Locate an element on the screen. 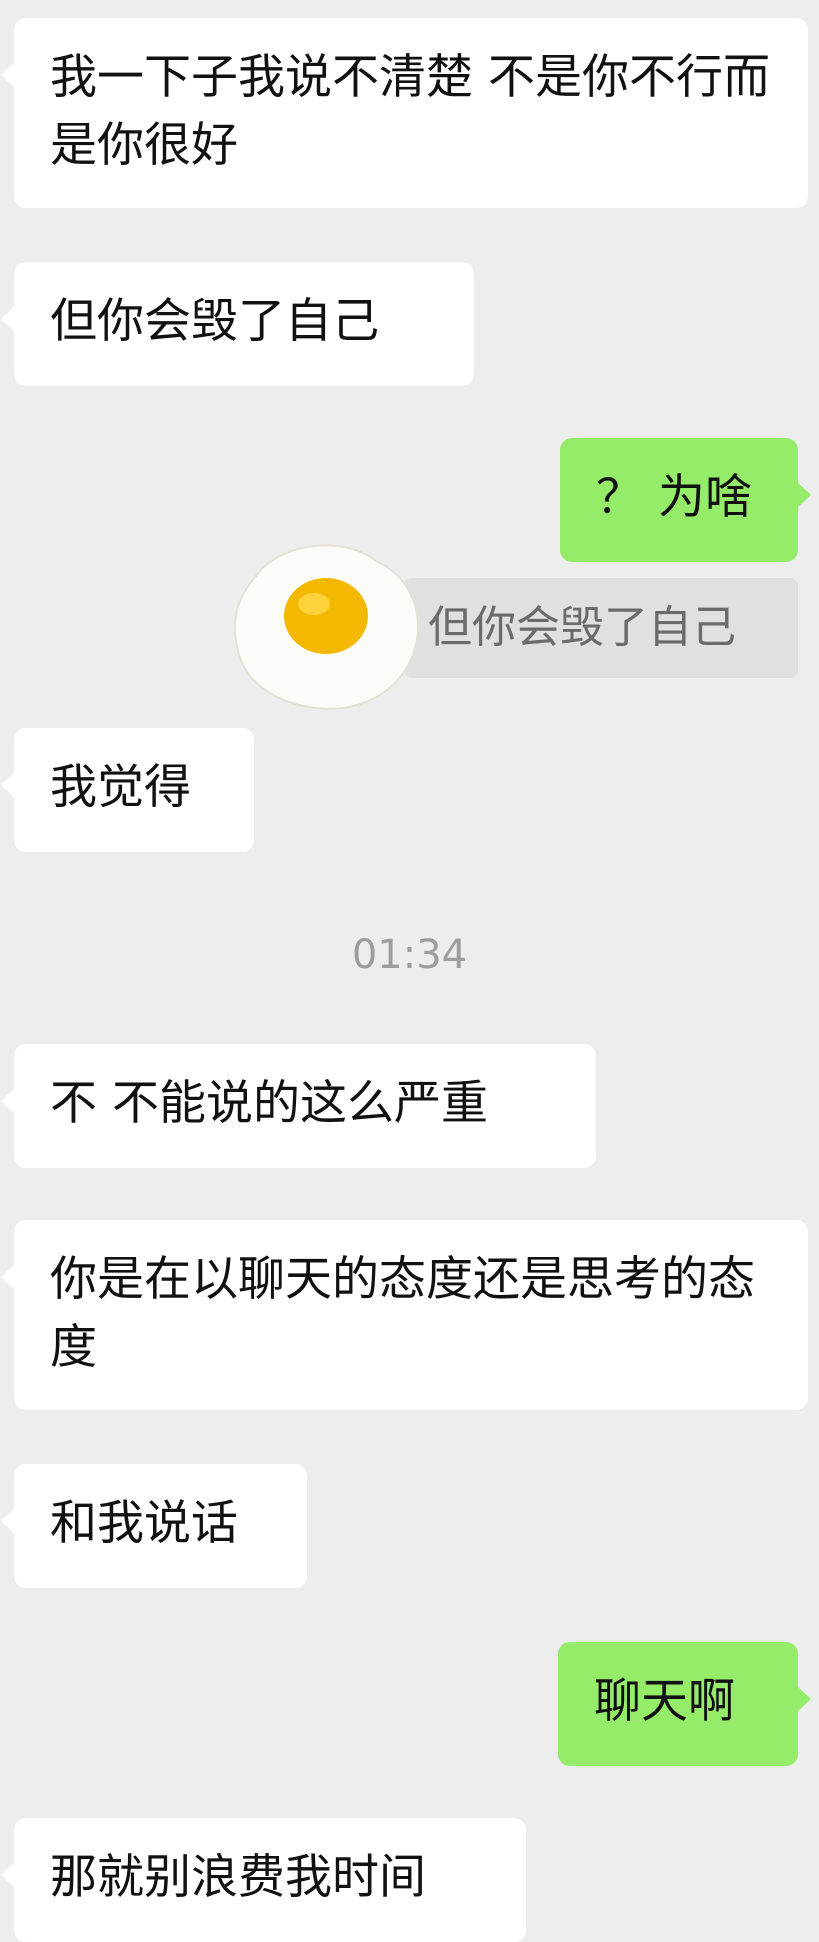 The height and width of the screenshot is (1942, 819). message-bubble-incoming: 和我说话 is located at coordinates (154, 1526).